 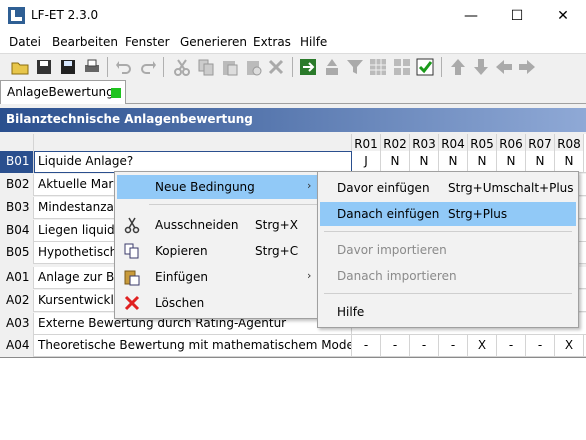 What do you see at coordinates (313, 42) in the screenshot?
I see `menu-hilfe: Hilfe` at bounding box center [313, 42].